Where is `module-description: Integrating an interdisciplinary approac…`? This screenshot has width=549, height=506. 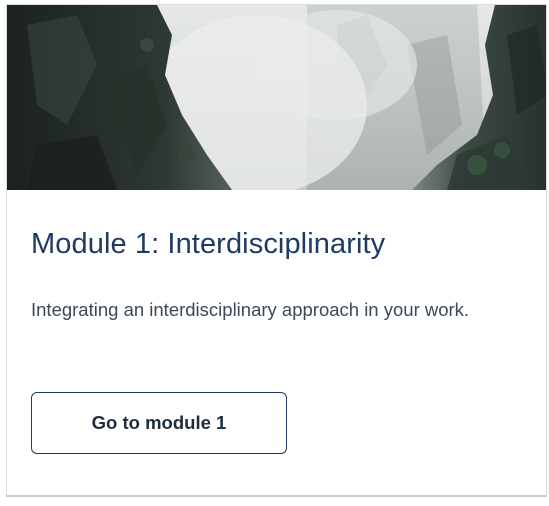 module-description: Integrating an interdisciplinary approac… is located at coordinates (250, 309).